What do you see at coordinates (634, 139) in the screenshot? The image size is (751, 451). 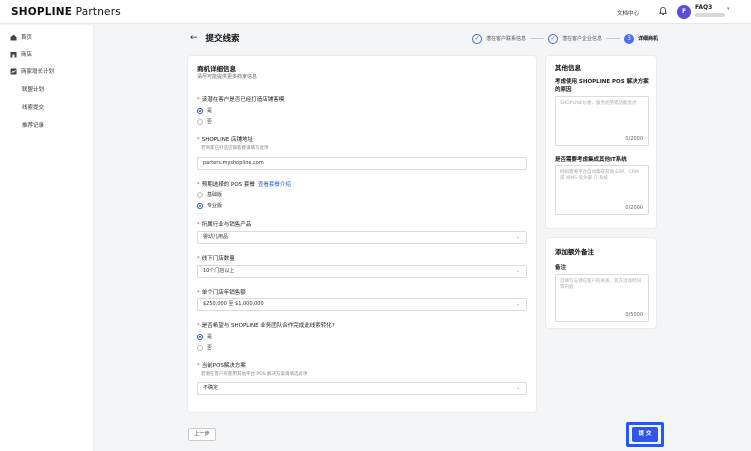 I see `reason-char-count: 0/2000` at bounding box center [634, 139].